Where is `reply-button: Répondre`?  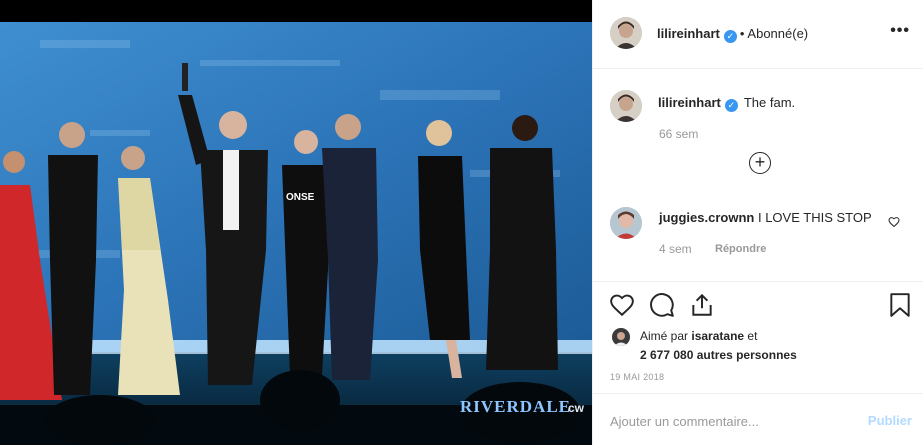
reply-button: Répondre is located at coordinates (740, 249).